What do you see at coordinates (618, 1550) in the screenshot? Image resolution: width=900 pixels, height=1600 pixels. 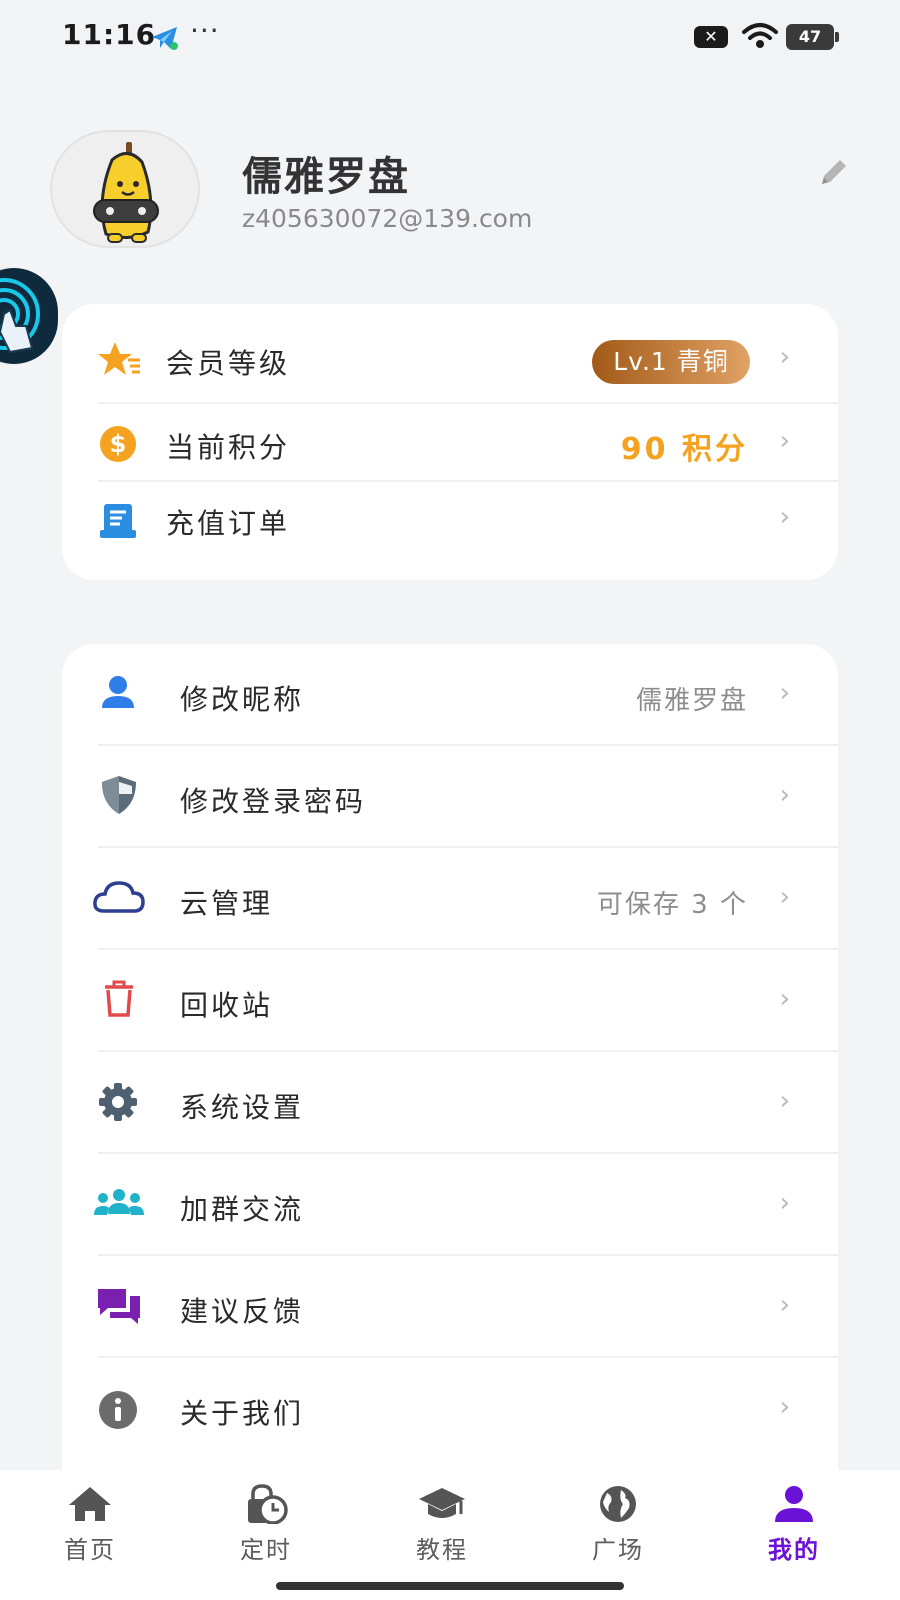 I see `tab-label: 广场` at bounding box center [618, 1550].